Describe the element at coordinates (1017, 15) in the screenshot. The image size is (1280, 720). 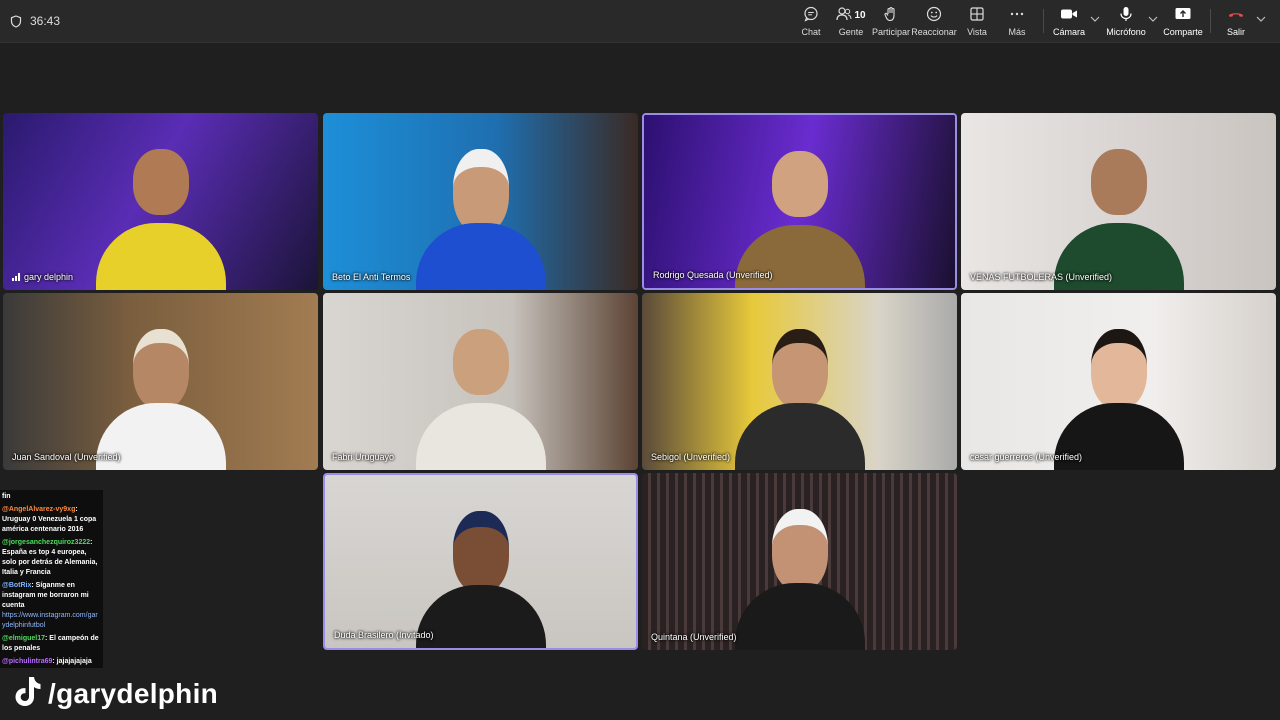
I see `more-dots-icon` at that location.